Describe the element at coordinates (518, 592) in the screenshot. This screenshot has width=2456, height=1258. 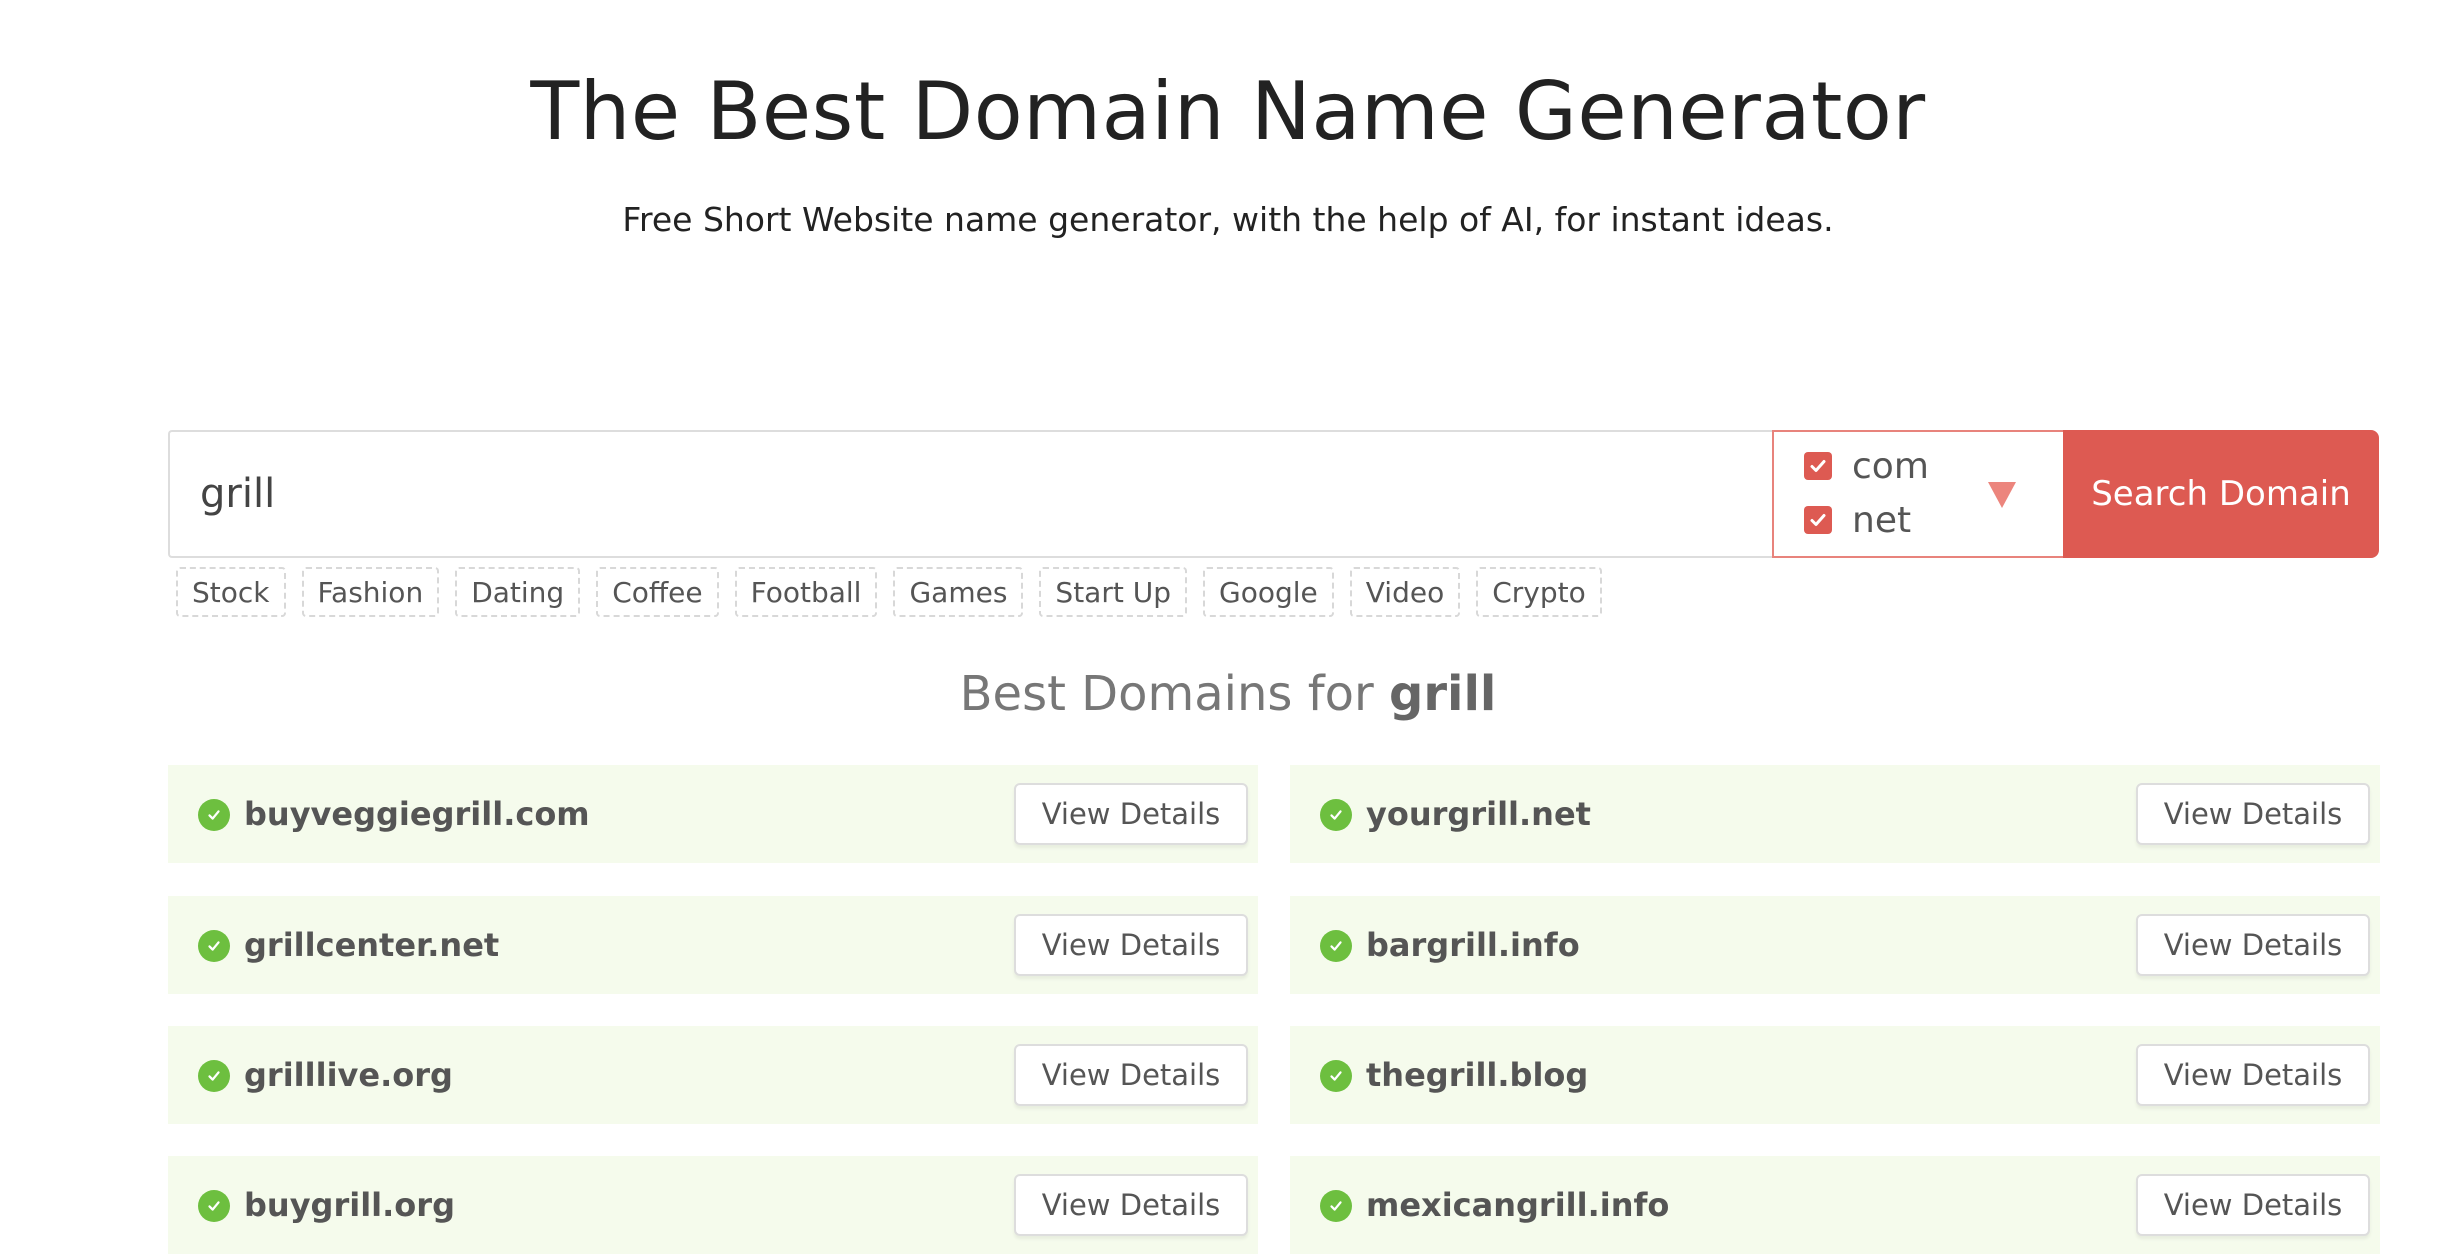
I see `tag-dating: Dating` at that location.